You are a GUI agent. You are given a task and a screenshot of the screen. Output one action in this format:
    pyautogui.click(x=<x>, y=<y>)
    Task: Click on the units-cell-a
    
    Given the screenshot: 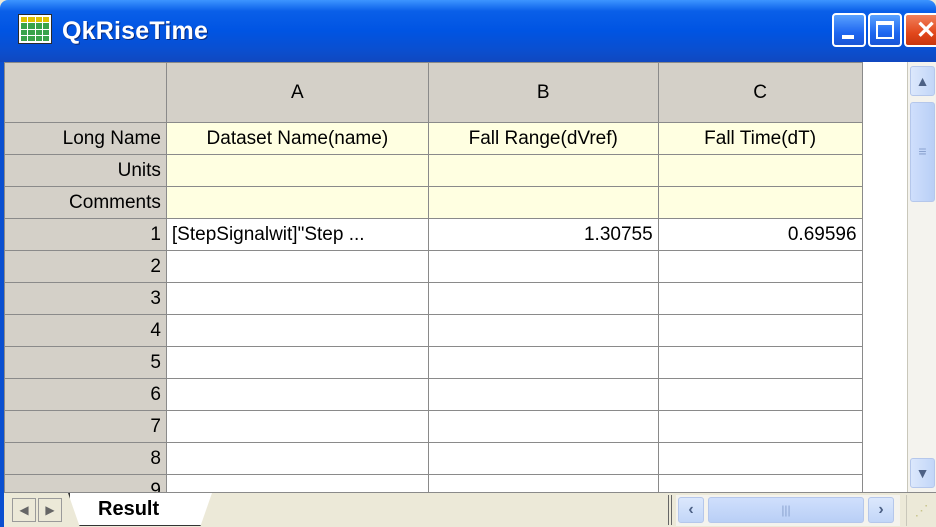 What is the action you would take?
    pyautogui.click(x=297, y=170)
    